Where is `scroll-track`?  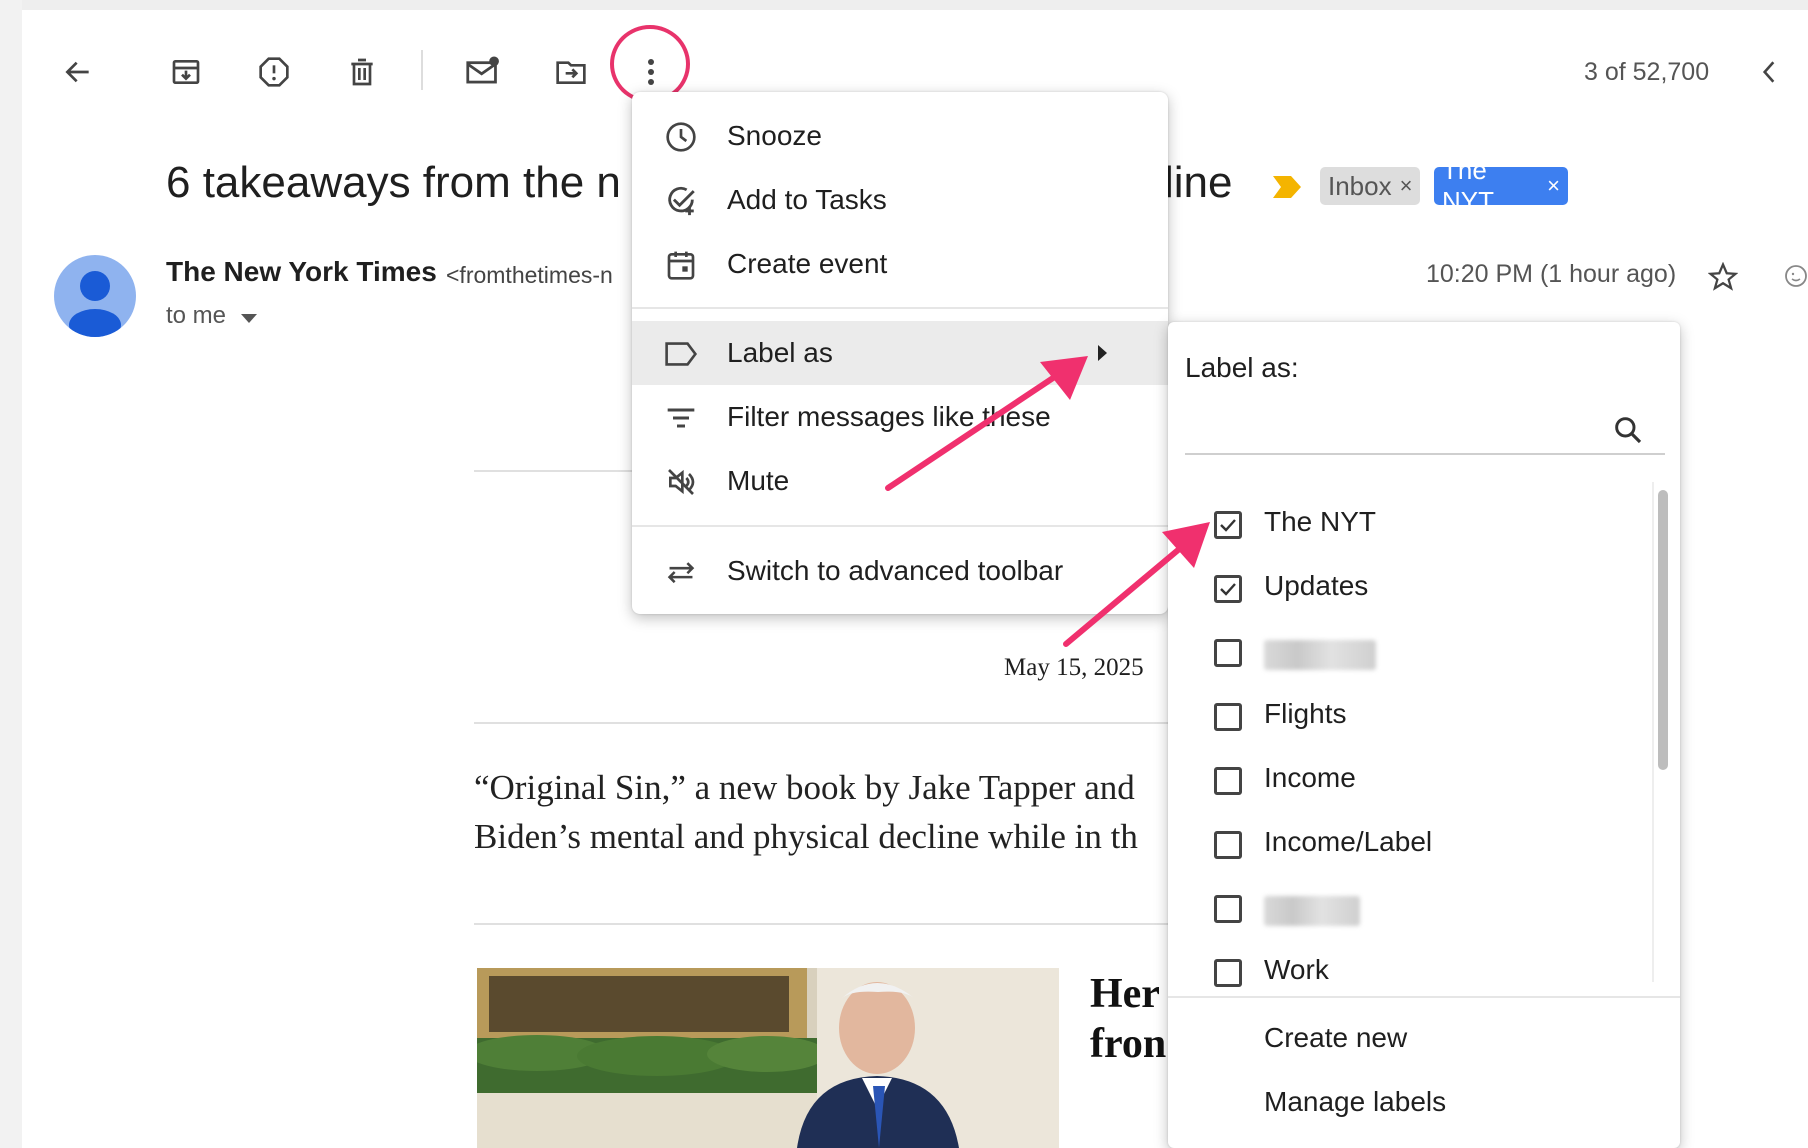 scroll-track is located at coordinates (1653, 732).